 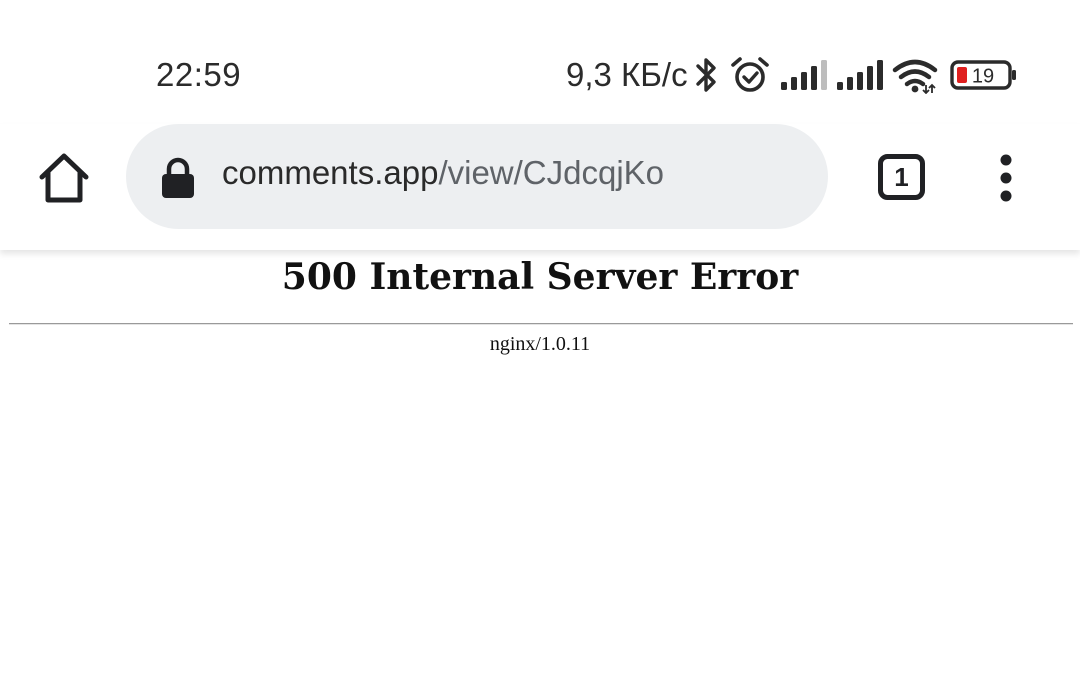 I want to click on battery-level: 19, so click(x=983, y=77).